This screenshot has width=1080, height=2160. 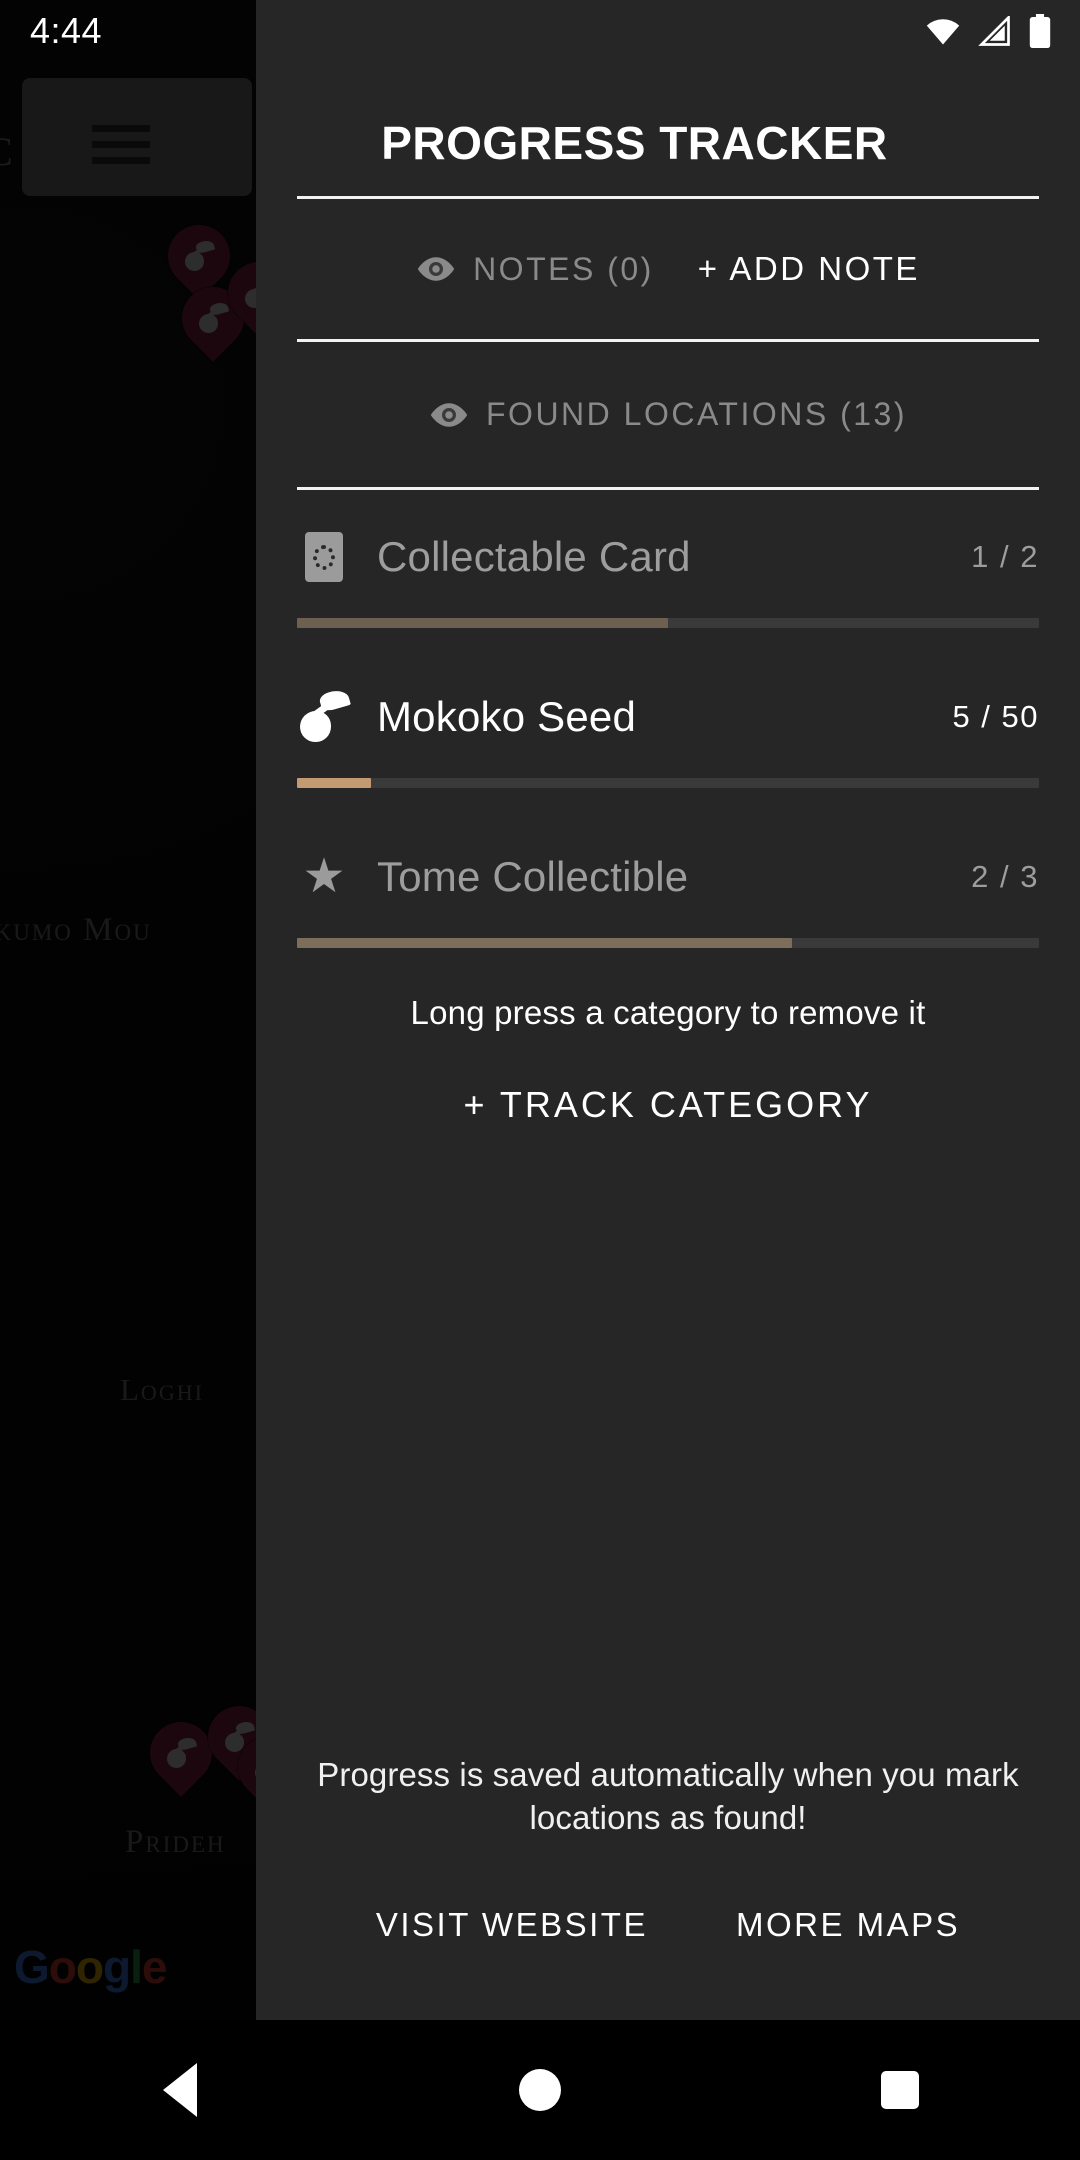 I want to click on category-header: Collectable Card 1 / 2, so click(x=668, y=557).